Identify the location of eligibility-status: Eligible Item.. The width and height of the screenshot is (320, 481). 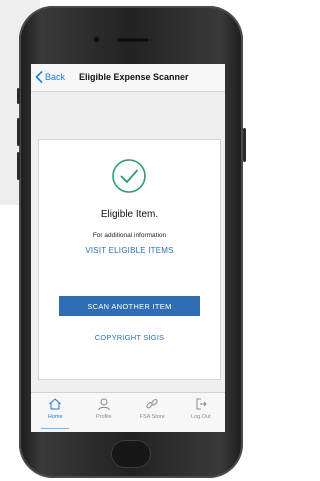
(129, 214).